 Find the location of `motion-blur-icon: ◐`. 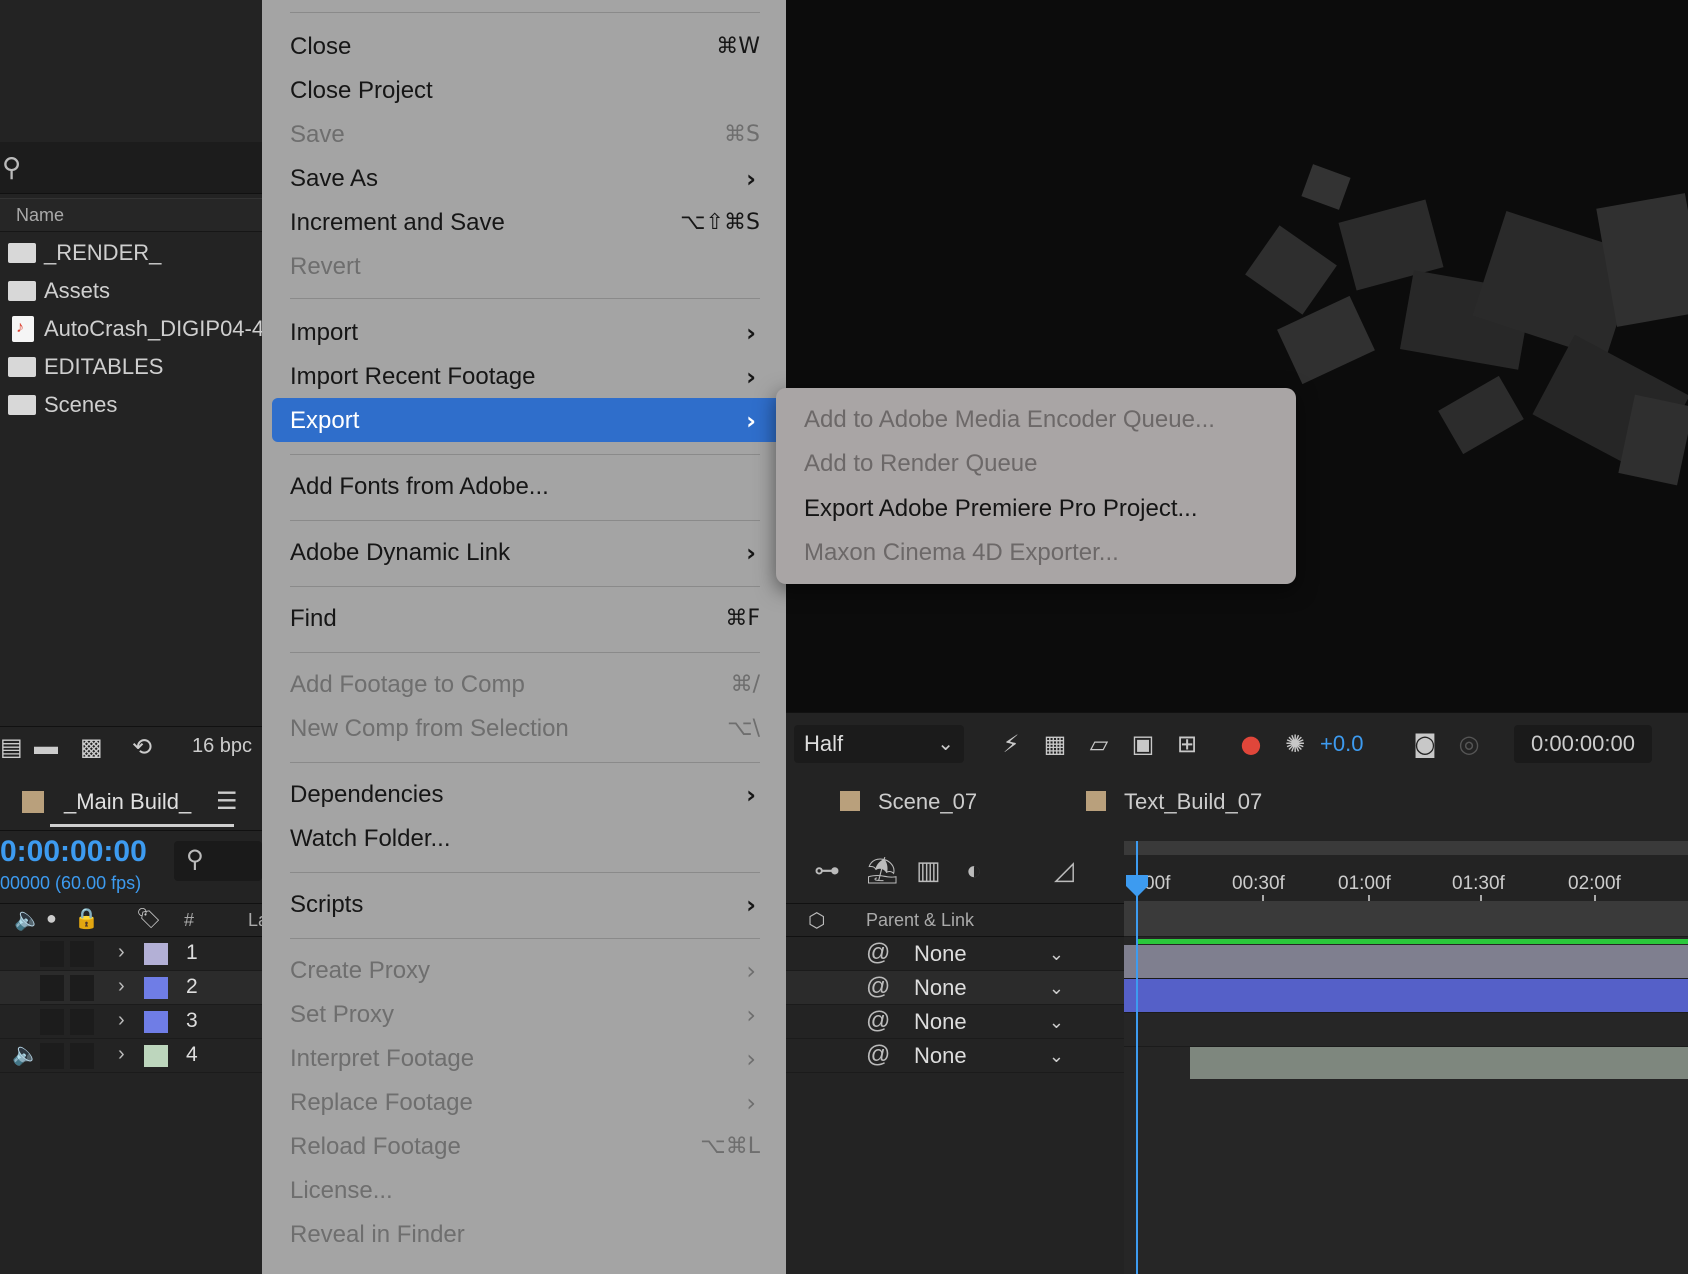

motion-blur-icon: ◐ is located at coordinates (974, 870).